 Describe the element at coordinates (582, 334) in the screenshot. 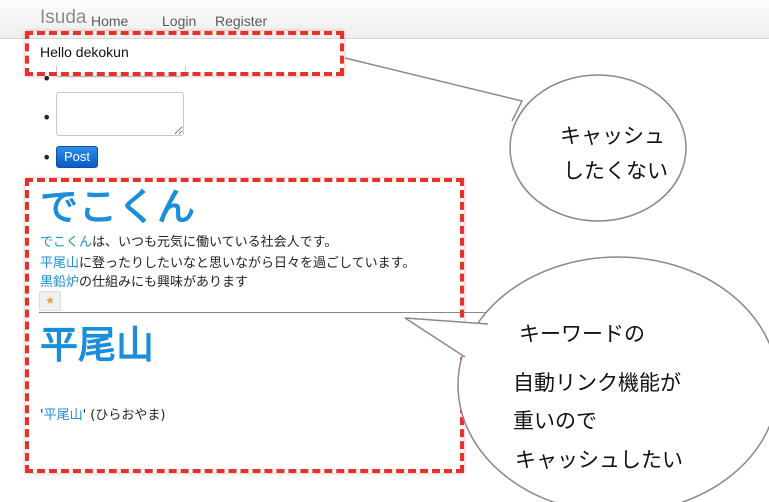

I see `callout-2-text-line-1: キーワードの` at that location.